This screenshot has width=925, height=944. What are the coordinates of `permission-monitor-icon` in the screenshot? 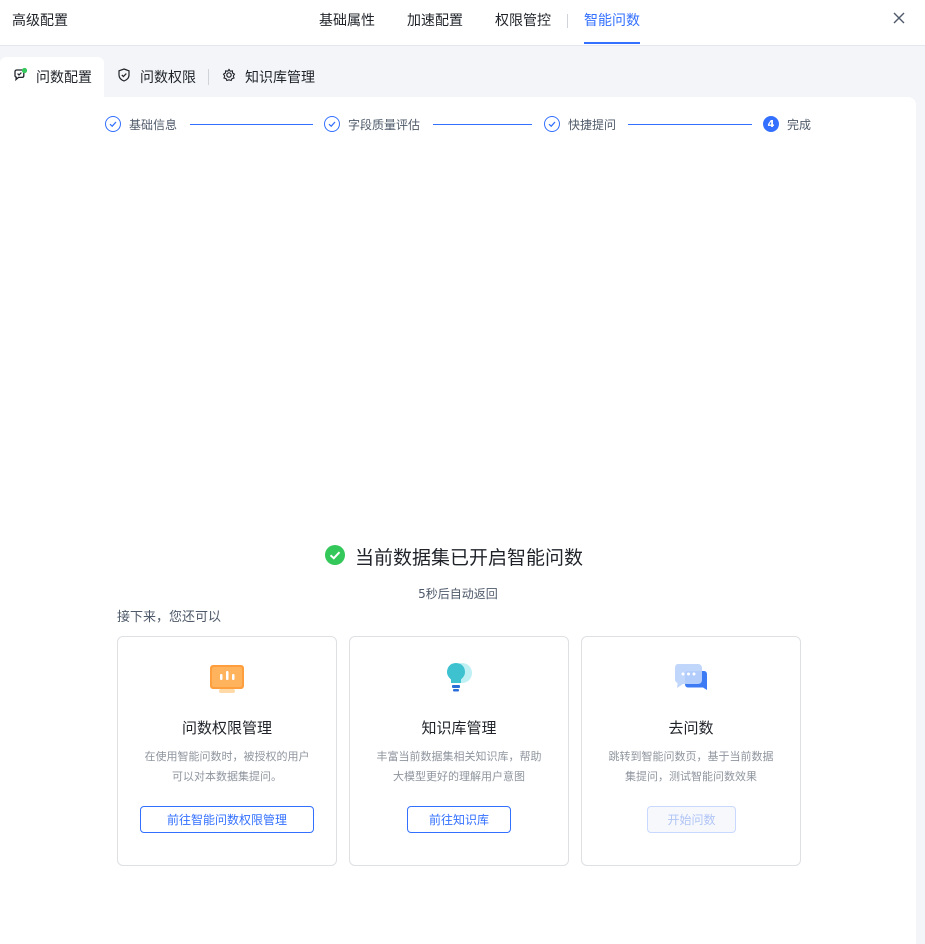 It's located at (227, 680).